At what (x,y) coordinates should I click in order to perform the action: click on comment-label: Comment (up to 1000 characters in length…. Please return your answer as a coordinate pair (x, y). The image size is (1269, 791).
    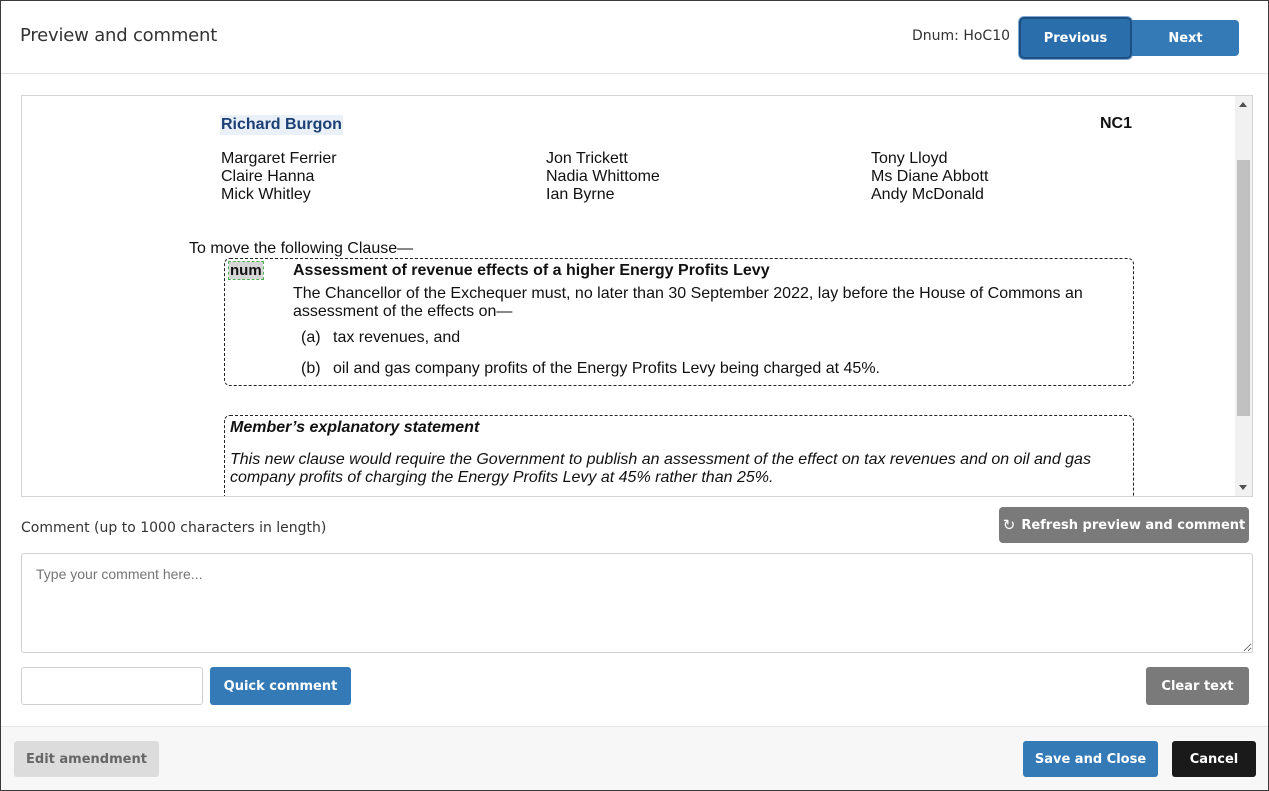
    Looking at the image, I should click on (174, 528).